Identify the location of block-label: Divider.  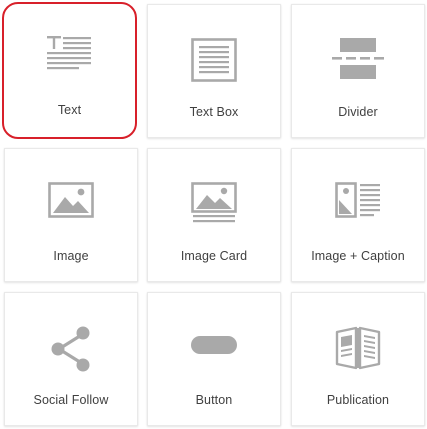
(358, 112).